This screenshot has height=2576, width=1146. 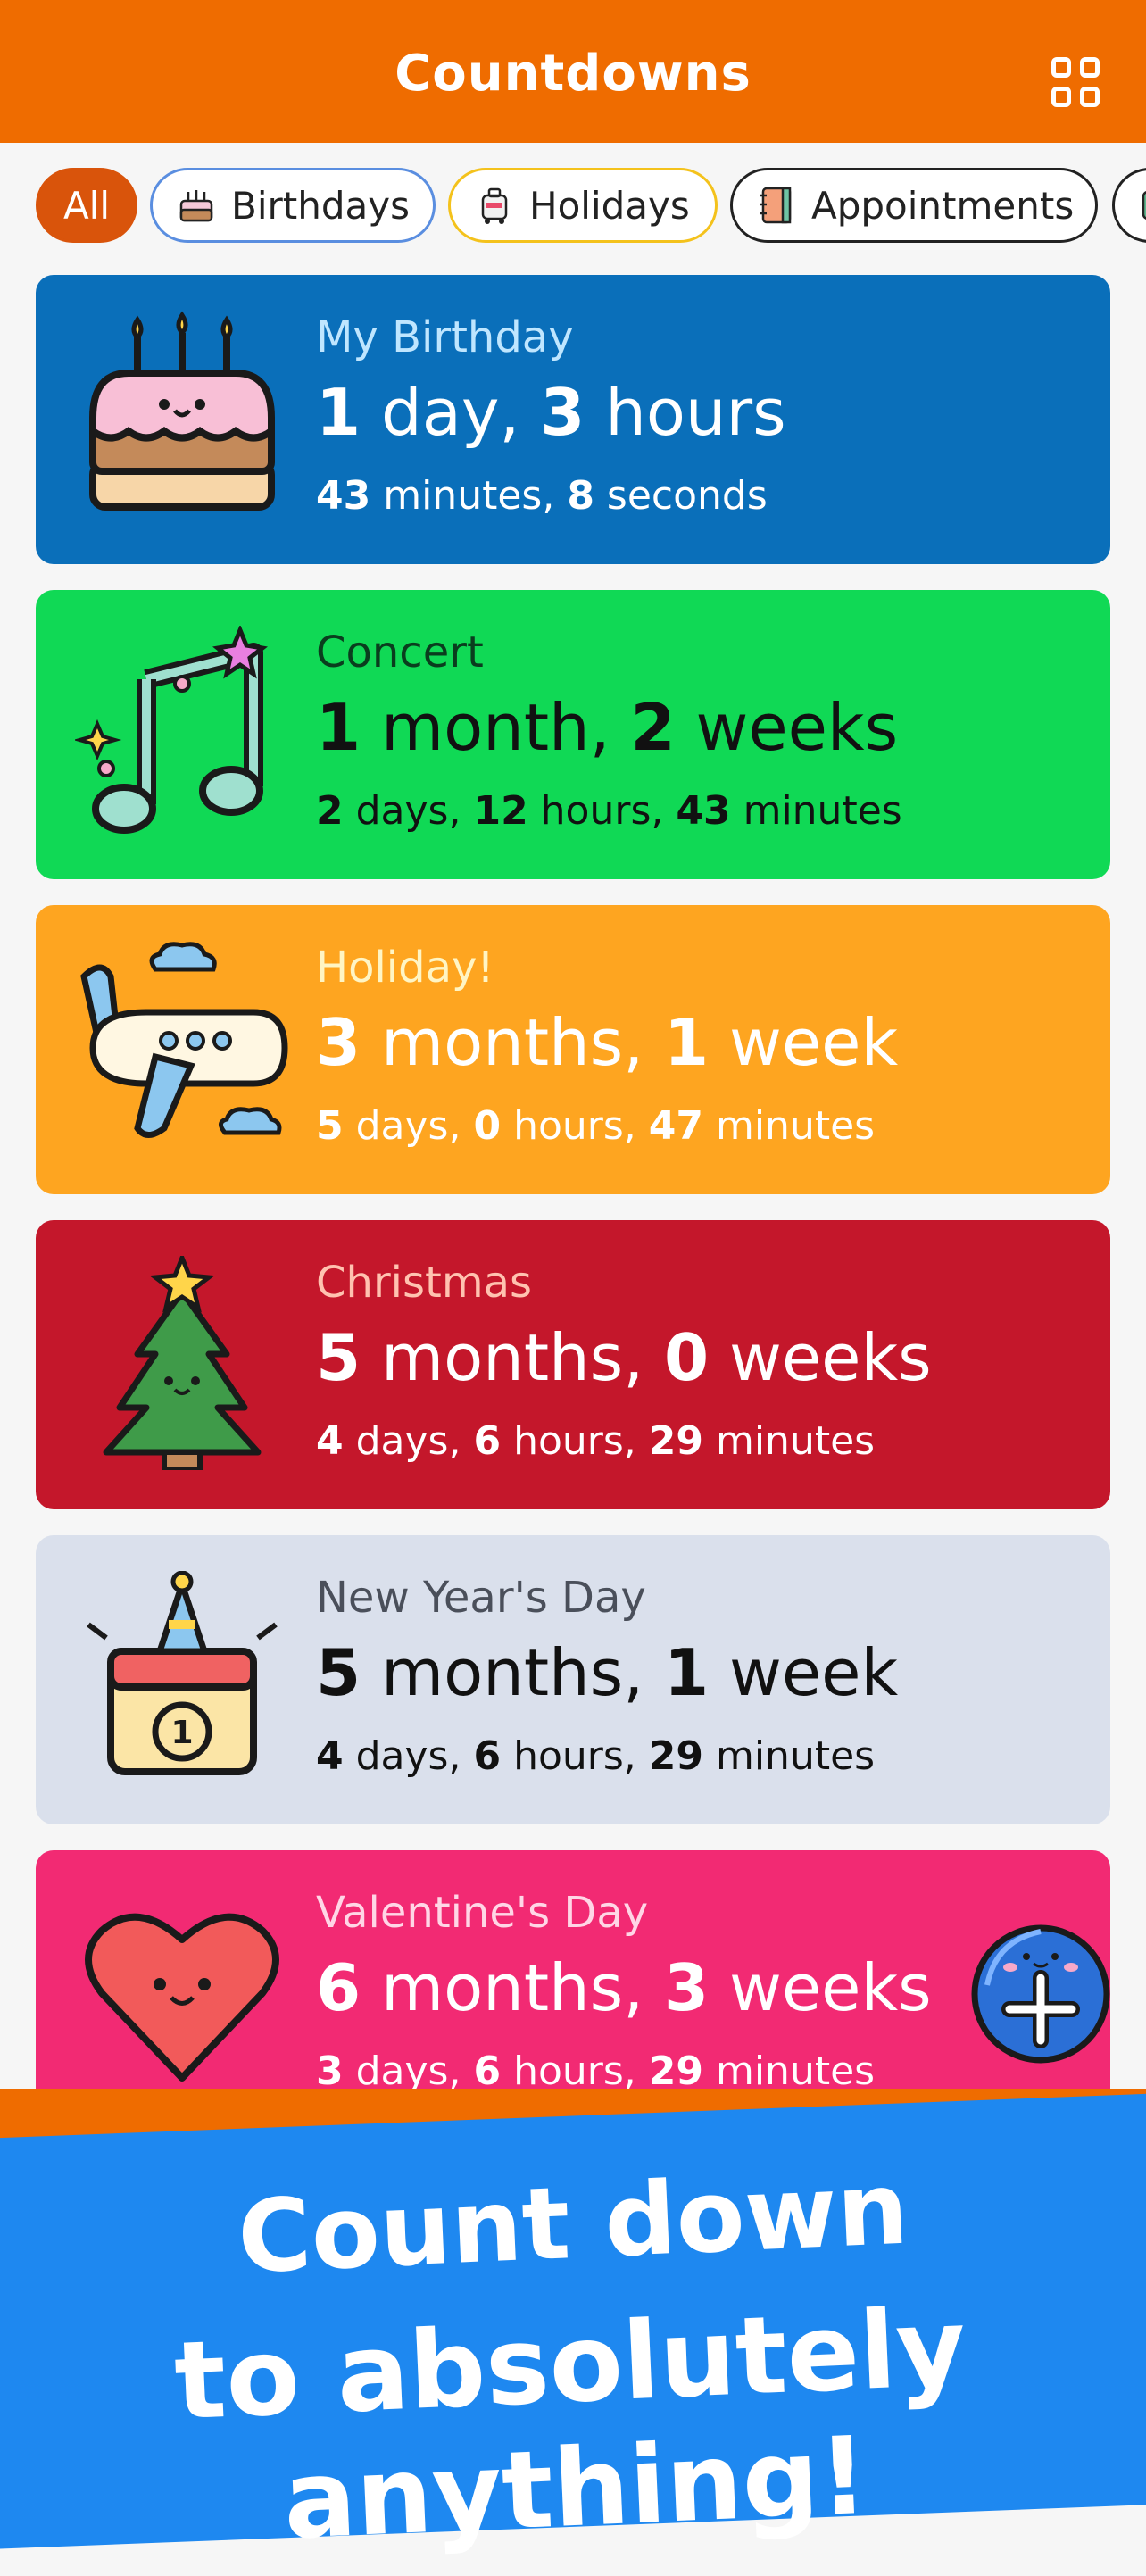 I want to click on countdown-sub-value: 2 days, 12 hours, 43 minutes, so click(x=609, y=811).